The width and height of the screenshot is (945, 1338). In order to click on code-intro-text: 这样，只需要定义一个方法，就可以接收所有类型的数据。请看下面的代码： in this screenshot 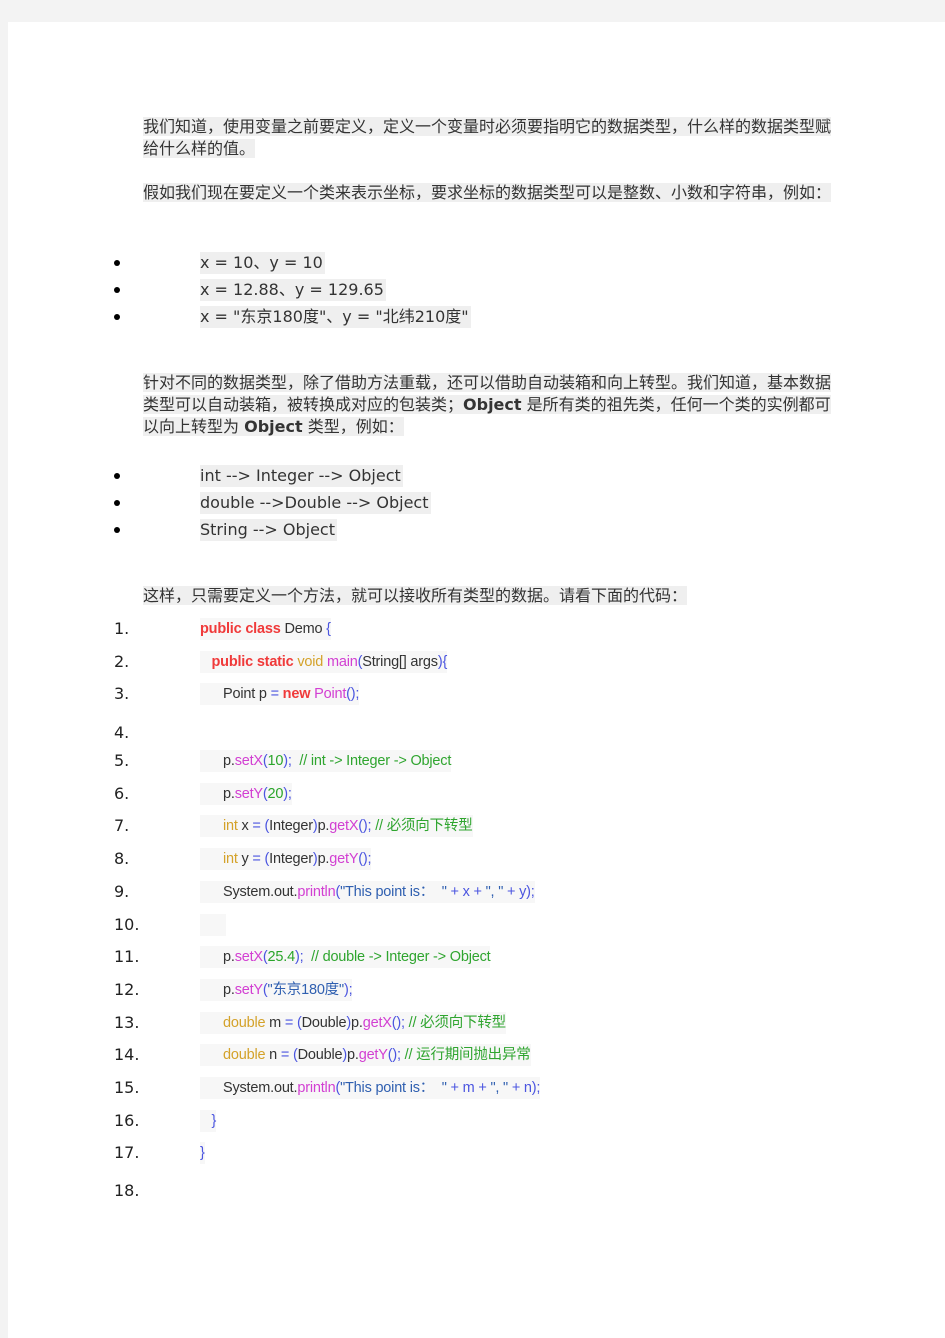, I will do `click(415, 595)`.